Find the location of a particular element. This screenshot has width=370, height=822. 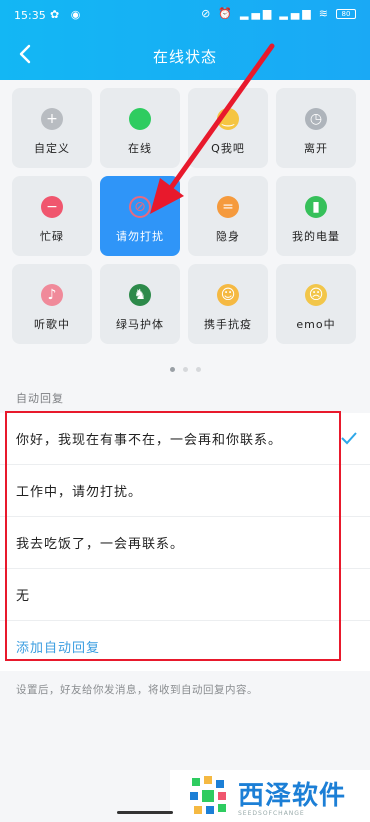

sad-face-icon: ☹ is located at coordinates (316, 295).